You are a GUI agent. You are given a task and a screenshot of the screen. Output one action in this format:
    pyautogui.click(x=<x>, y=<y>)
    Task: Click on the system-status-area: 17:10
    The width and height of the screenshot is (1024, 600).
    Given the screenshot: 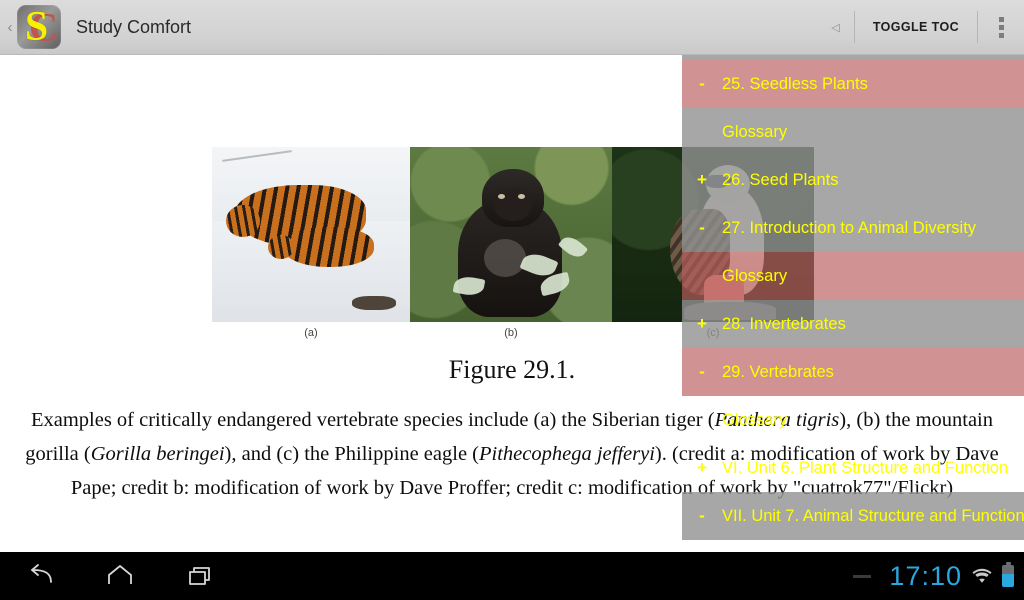 What is the action you would take?
    pyautogui.click(x=938, y=576)
    